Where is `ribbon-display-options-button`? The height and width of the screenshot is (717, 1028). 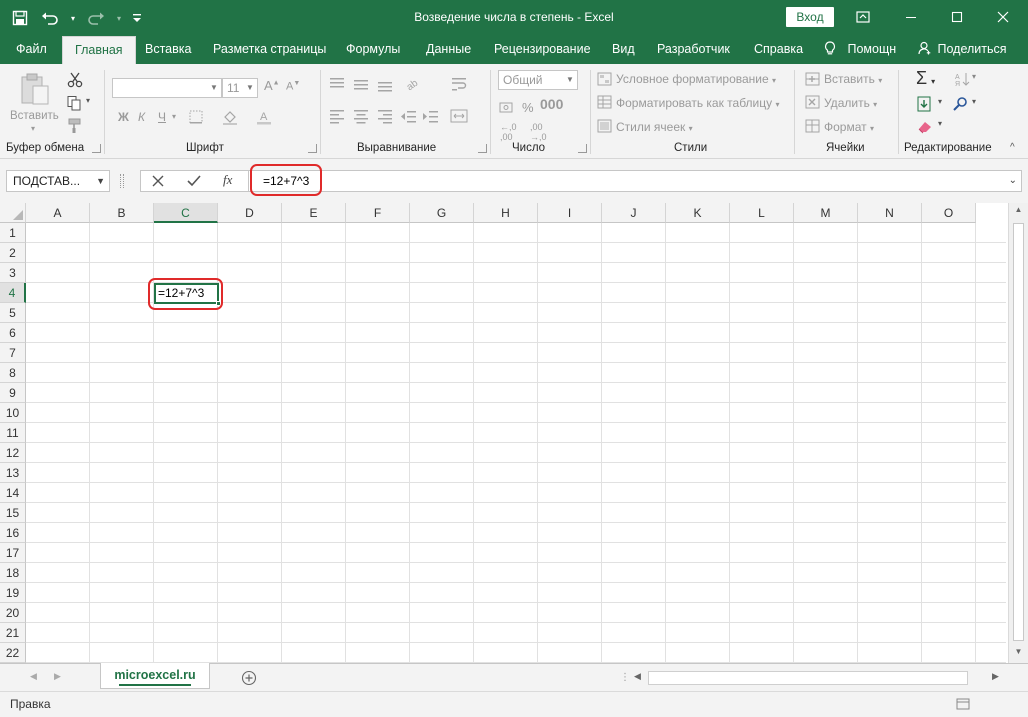 ribbon-display-options-button is located at coordinates (863, 17).